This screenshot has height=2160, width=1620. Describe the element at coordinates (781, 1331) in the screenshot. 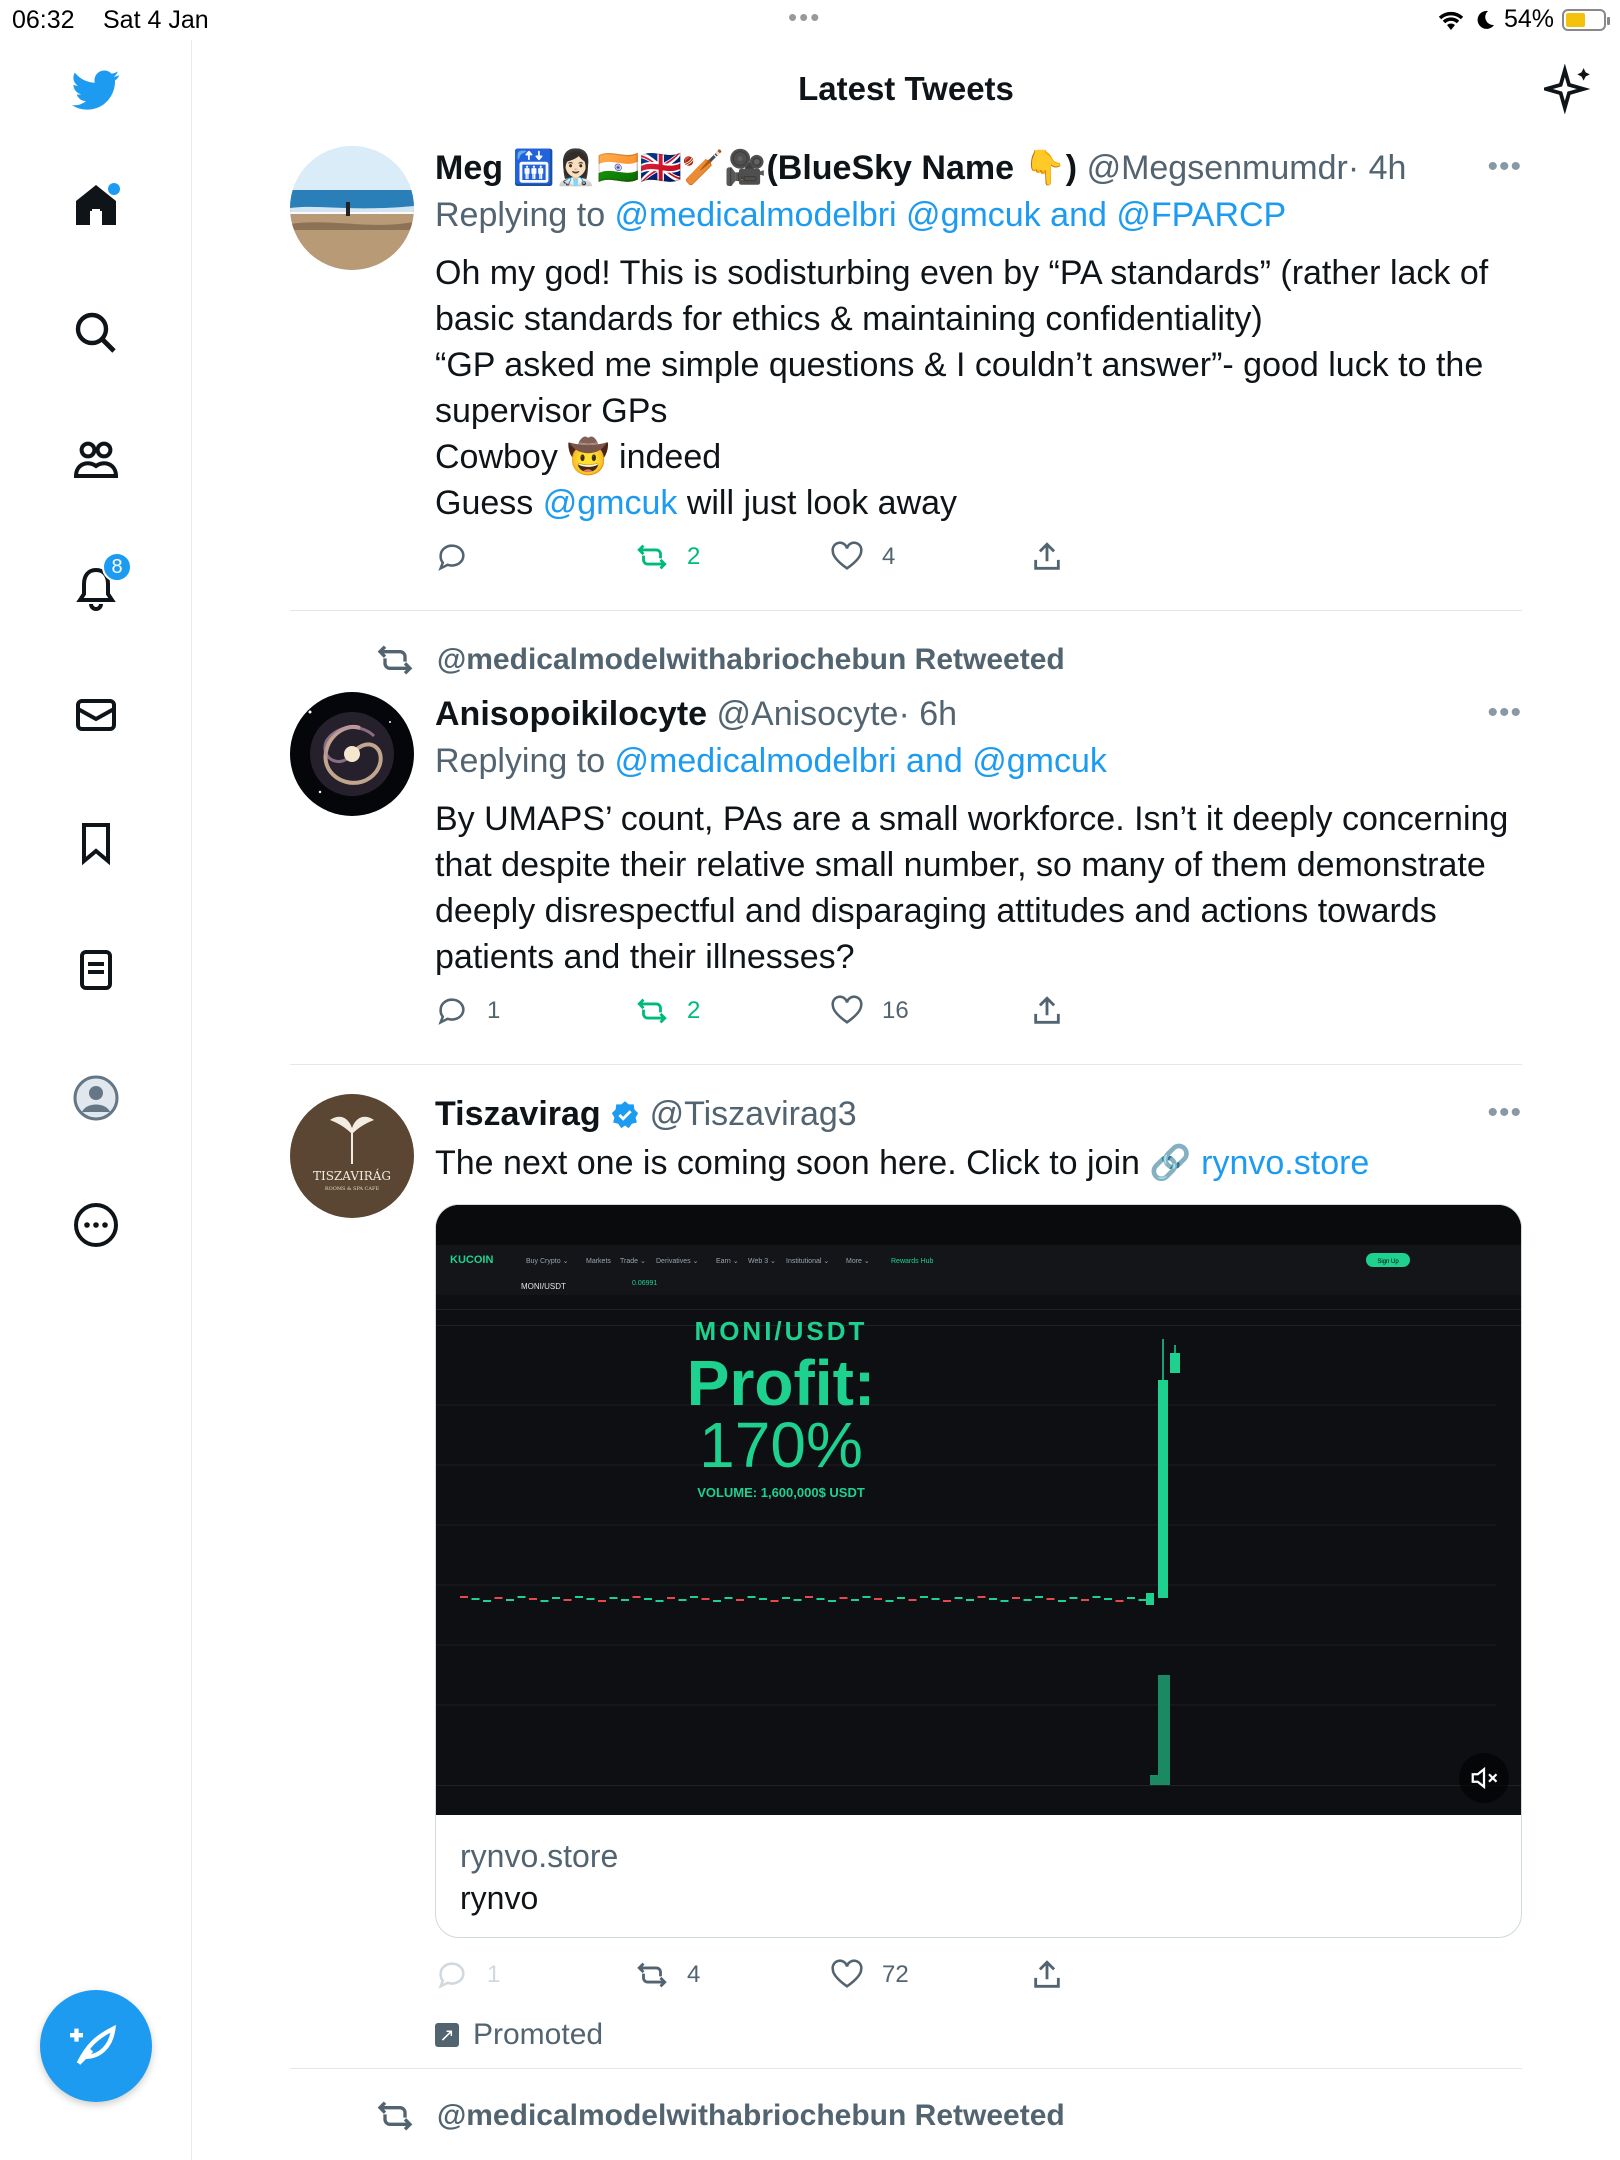

I see `chart-pair-title: MONI/USDT` at that location.